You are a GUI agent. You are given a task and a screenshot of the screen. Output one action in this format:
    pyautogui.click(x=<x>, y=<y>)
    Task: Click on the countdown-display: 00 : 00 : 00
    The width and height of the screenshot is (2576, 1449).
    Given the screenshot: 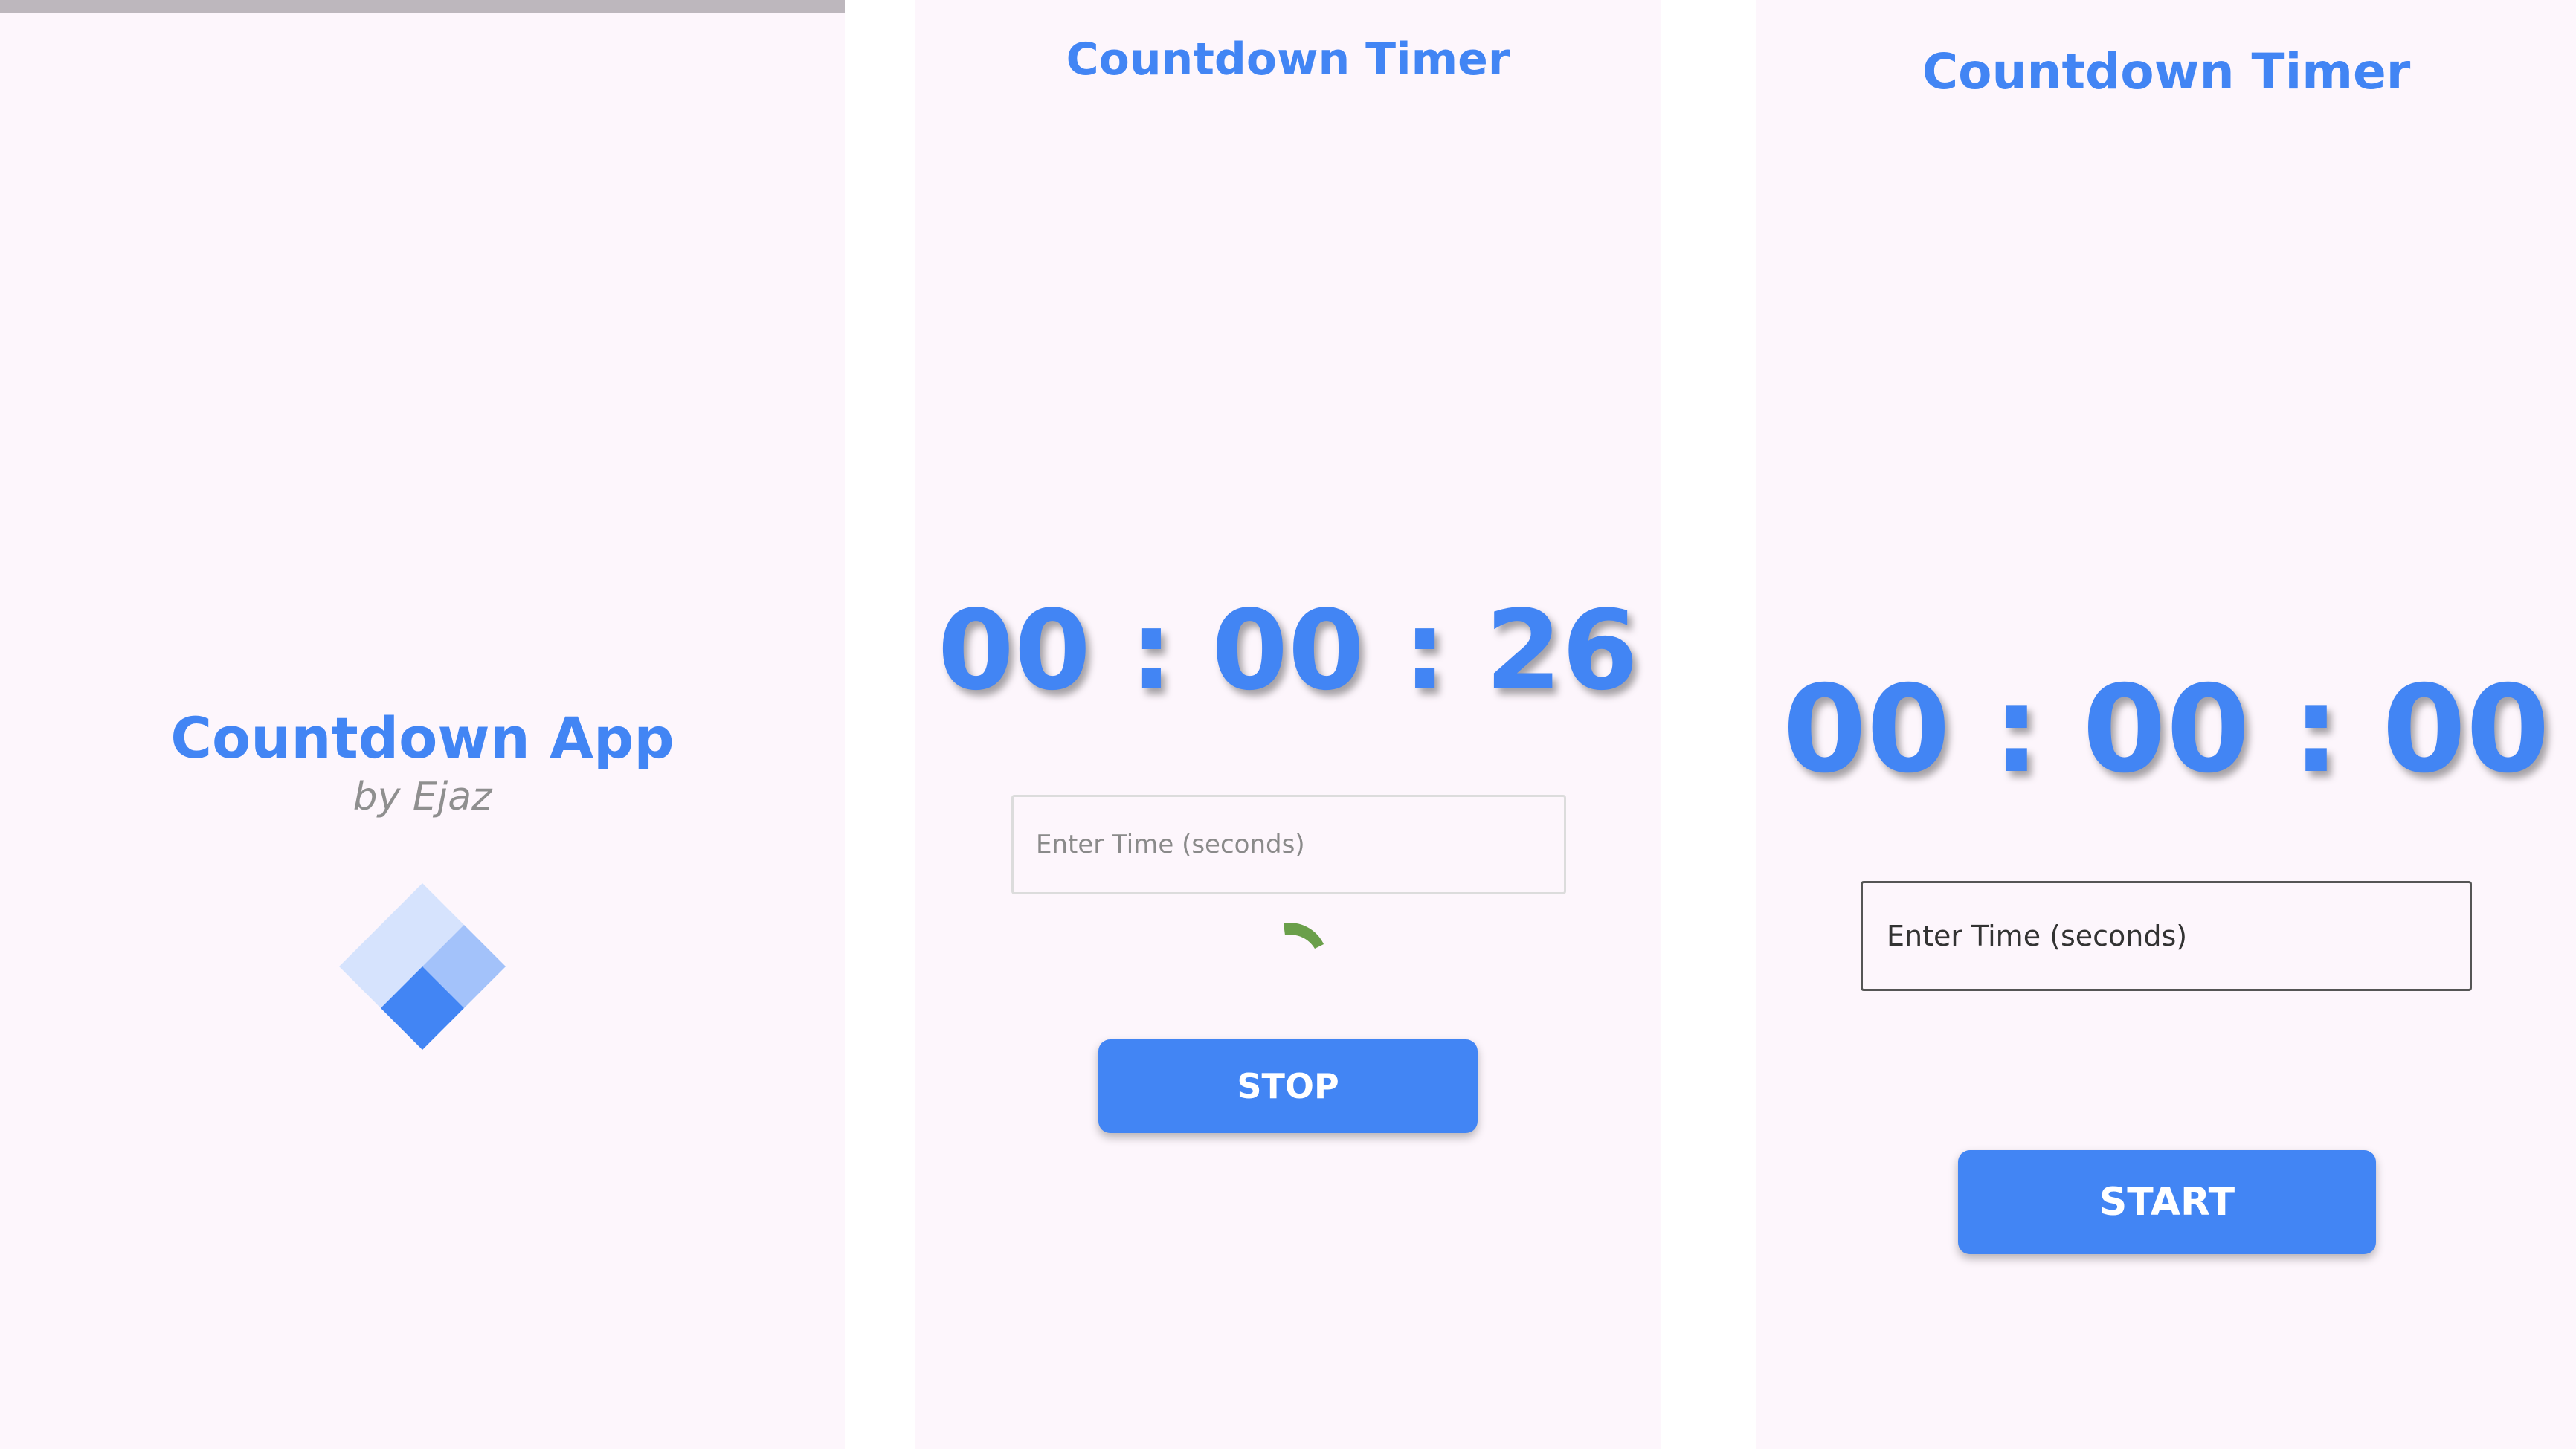 What is the action you would take?
    pyautogui.click(x=2166, y=730)
    